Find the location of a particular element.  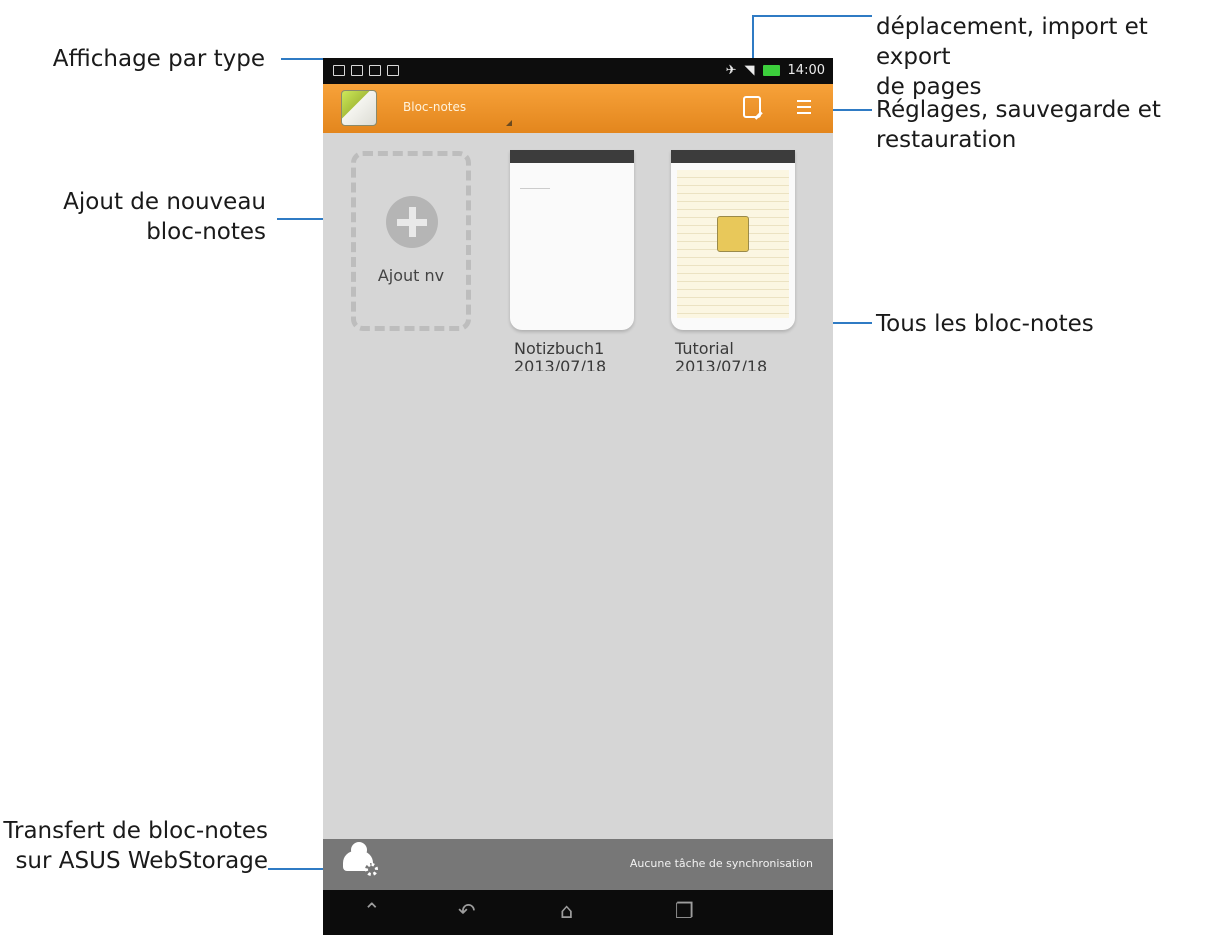

home-icon: ⌂ is located at coordinates (566, 911).